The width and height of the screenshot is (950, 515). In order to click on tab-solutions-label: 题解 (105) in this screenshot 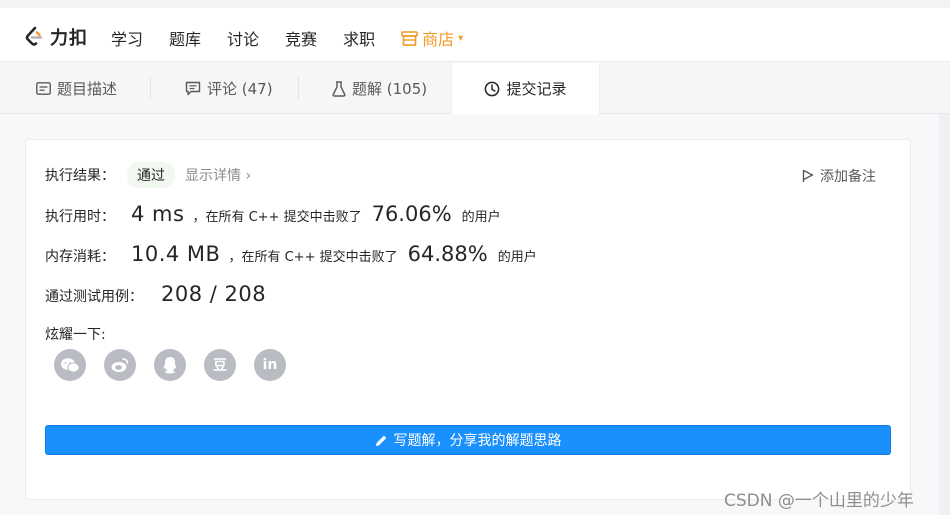, I will do `click(390, 89)`.